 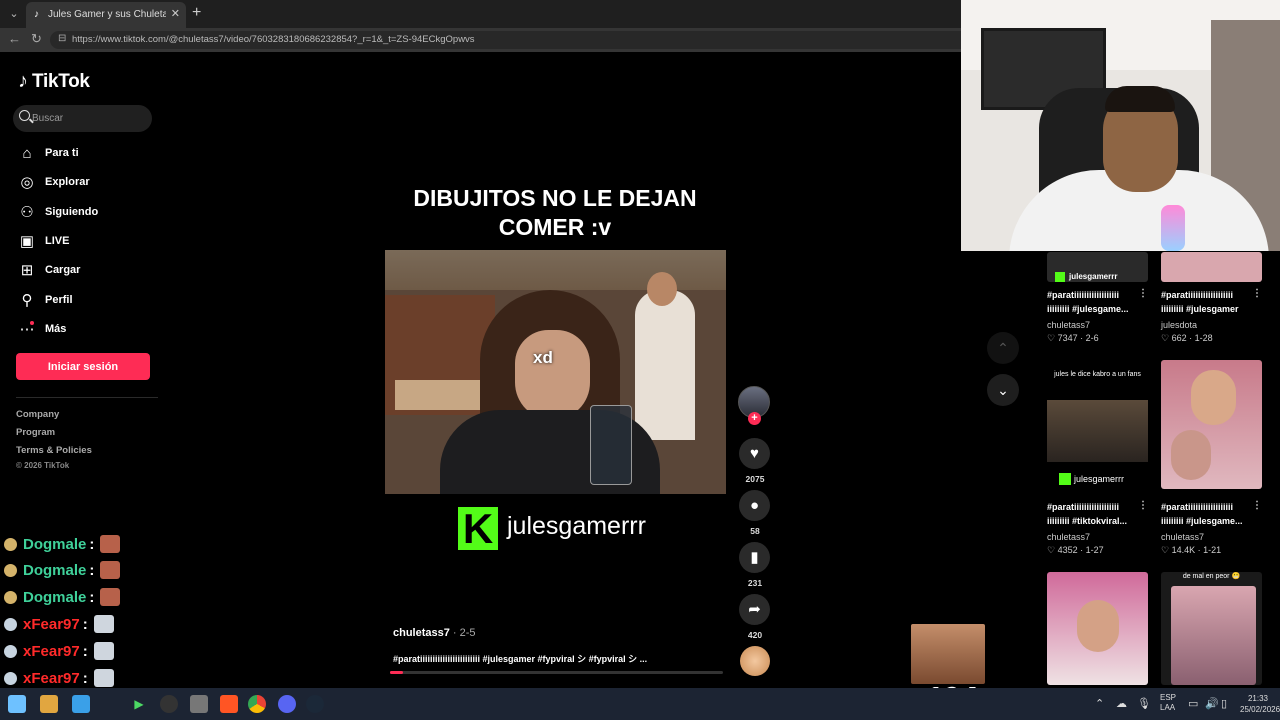 I want to click on brave-icon, so click(x=229, y=704).